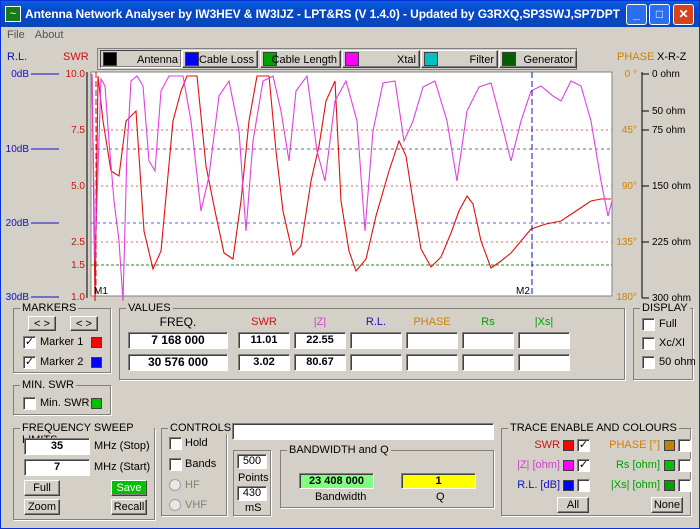 The width and height of the screenshot is (700, 529). I want to click on save-button: Save, so click(129, 488).